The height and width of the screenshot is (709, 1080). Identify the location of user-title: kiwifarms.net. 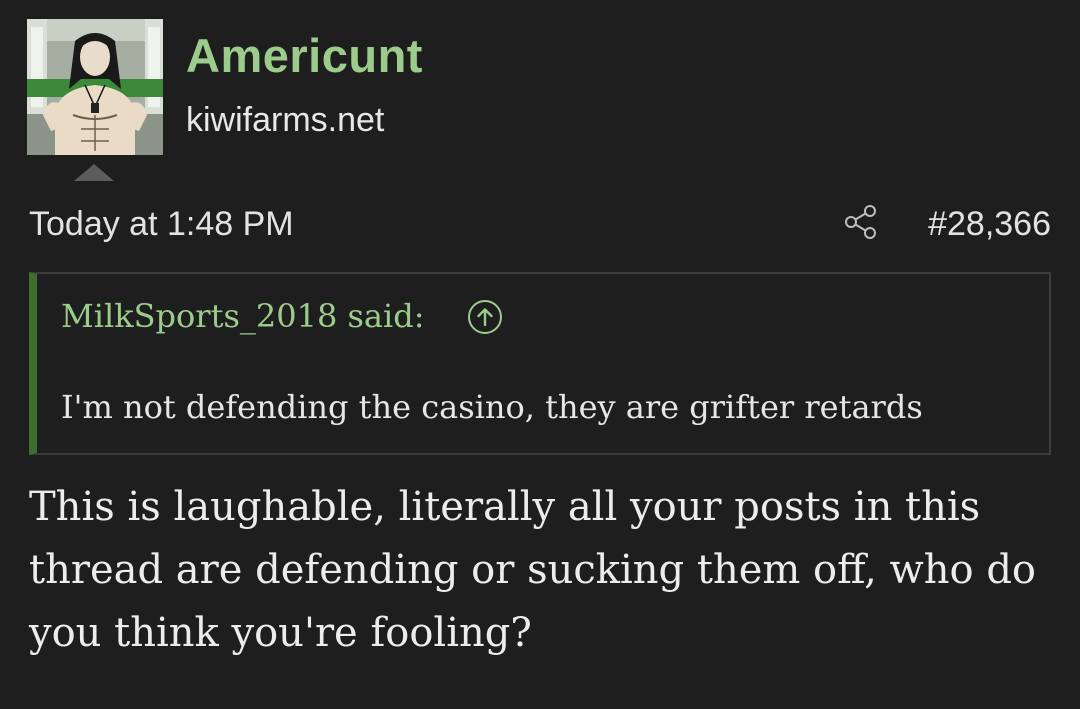
(285, 120).